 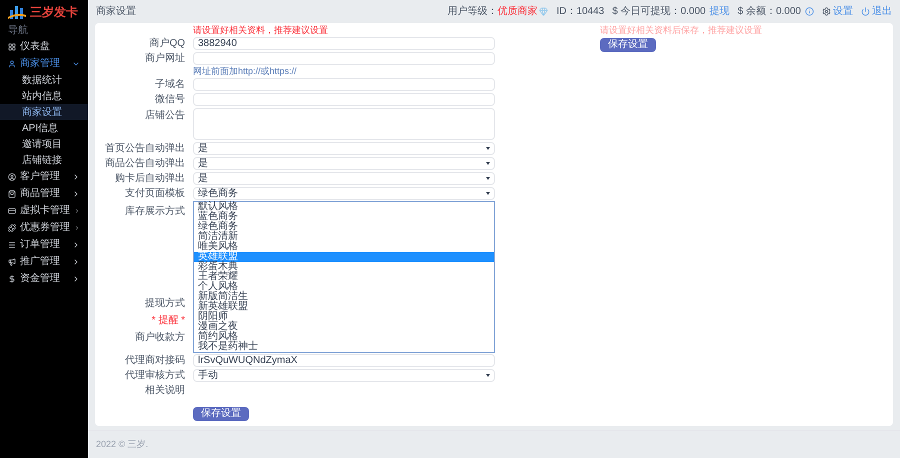 What do you see at coordinates (44, 112) in the screenshot?
I see `nav-subitem: 商家设置` at bounding box center [44, 112].